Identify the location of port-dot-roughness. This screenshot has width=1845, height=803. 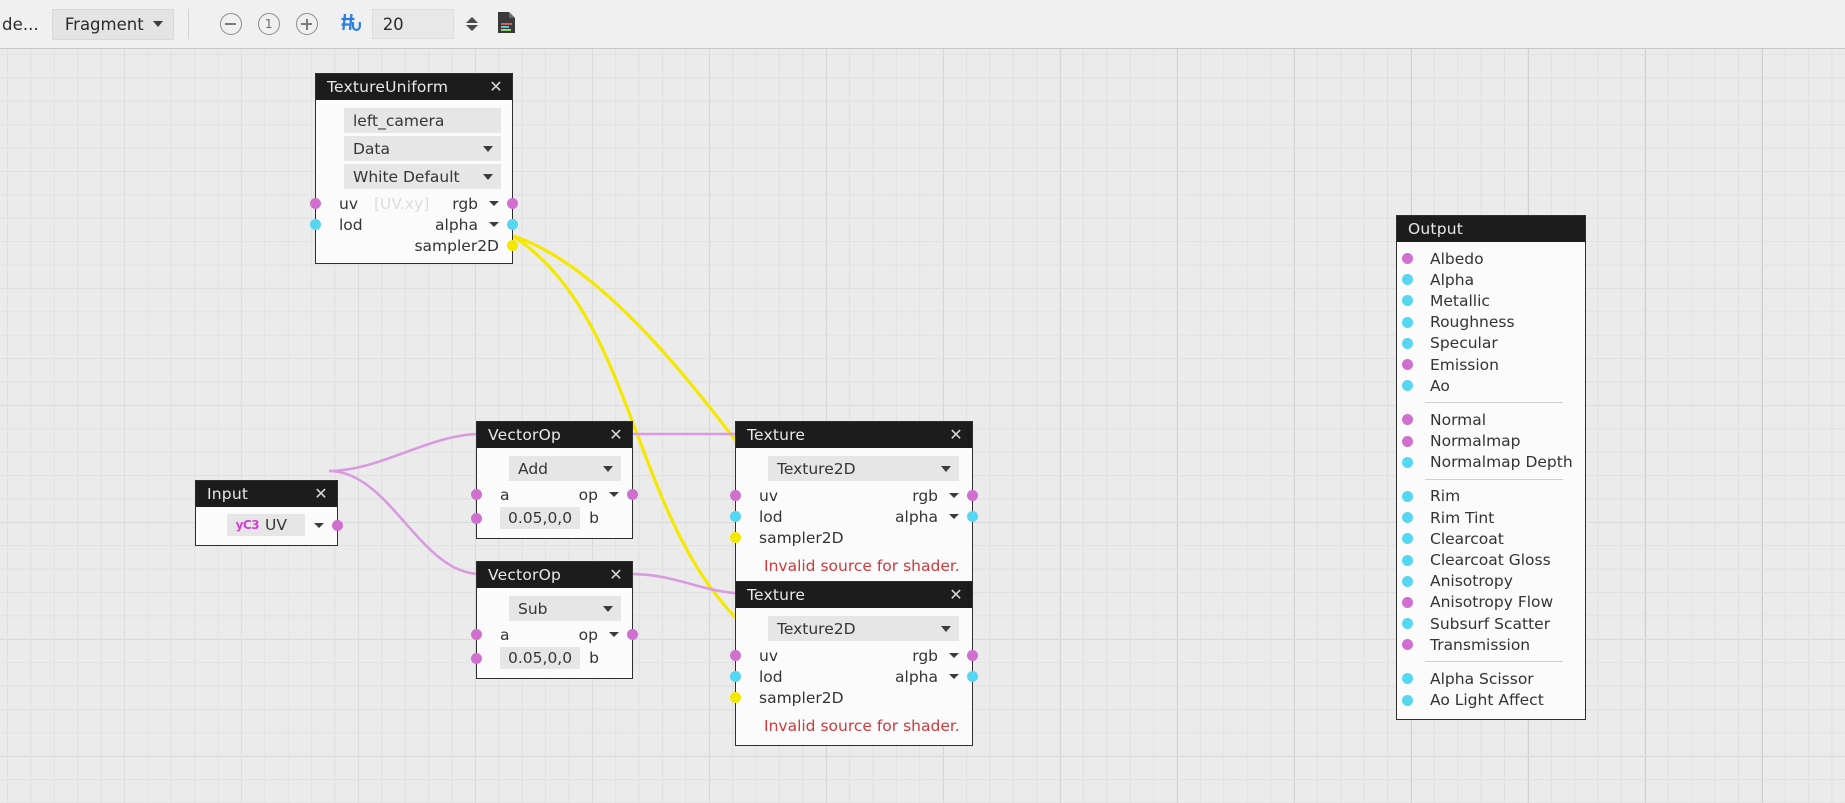
(1407, 322).